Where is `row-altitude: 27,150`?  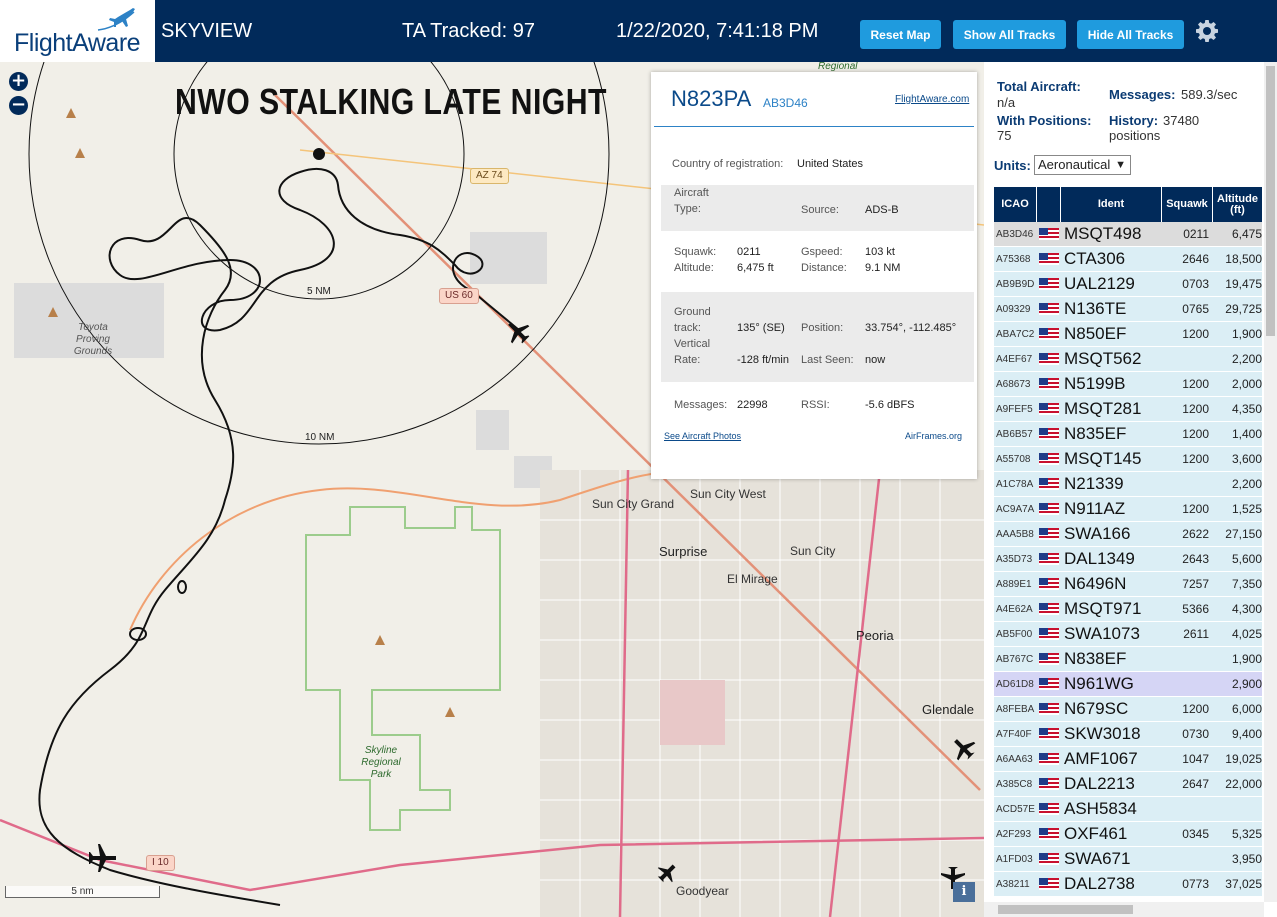
row-altitude: 27,150 is located at coordinates (1243, 534).